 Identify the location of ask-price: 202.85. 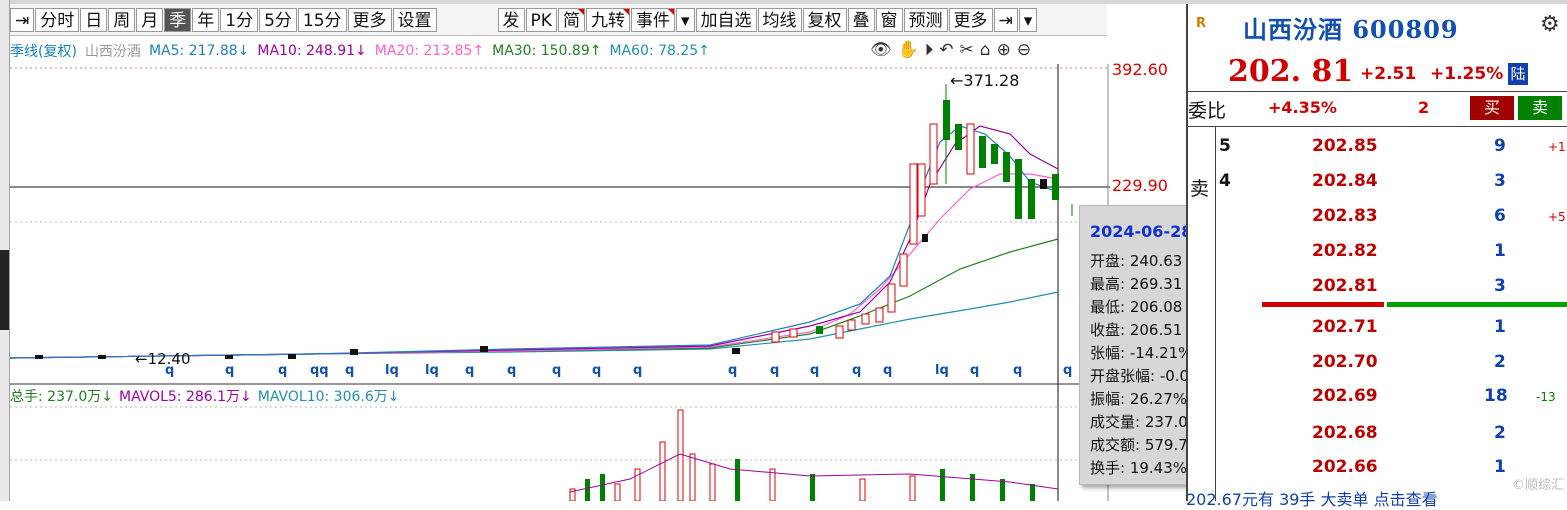
(1345, 146).